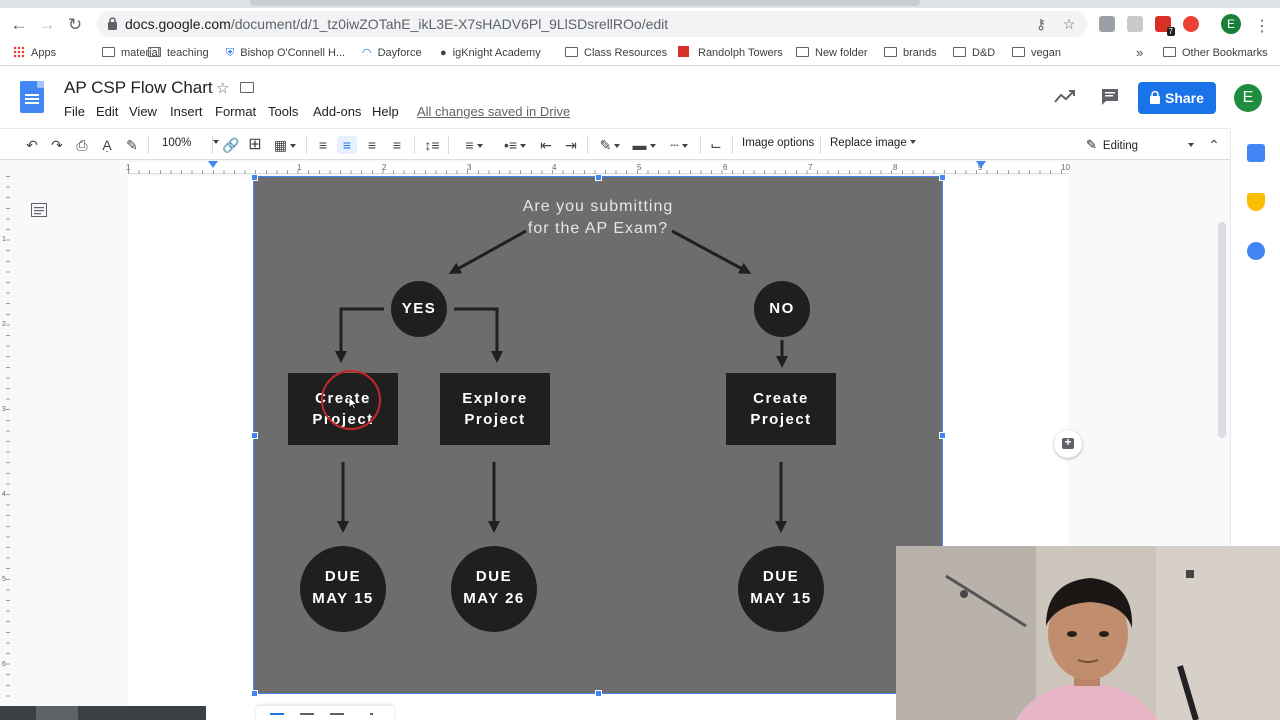 The width and height of the screenshot is (1280, 720). Describe the element at coordinates (39, 210) in the screenshot. I see `document-outline-icon` at that location.